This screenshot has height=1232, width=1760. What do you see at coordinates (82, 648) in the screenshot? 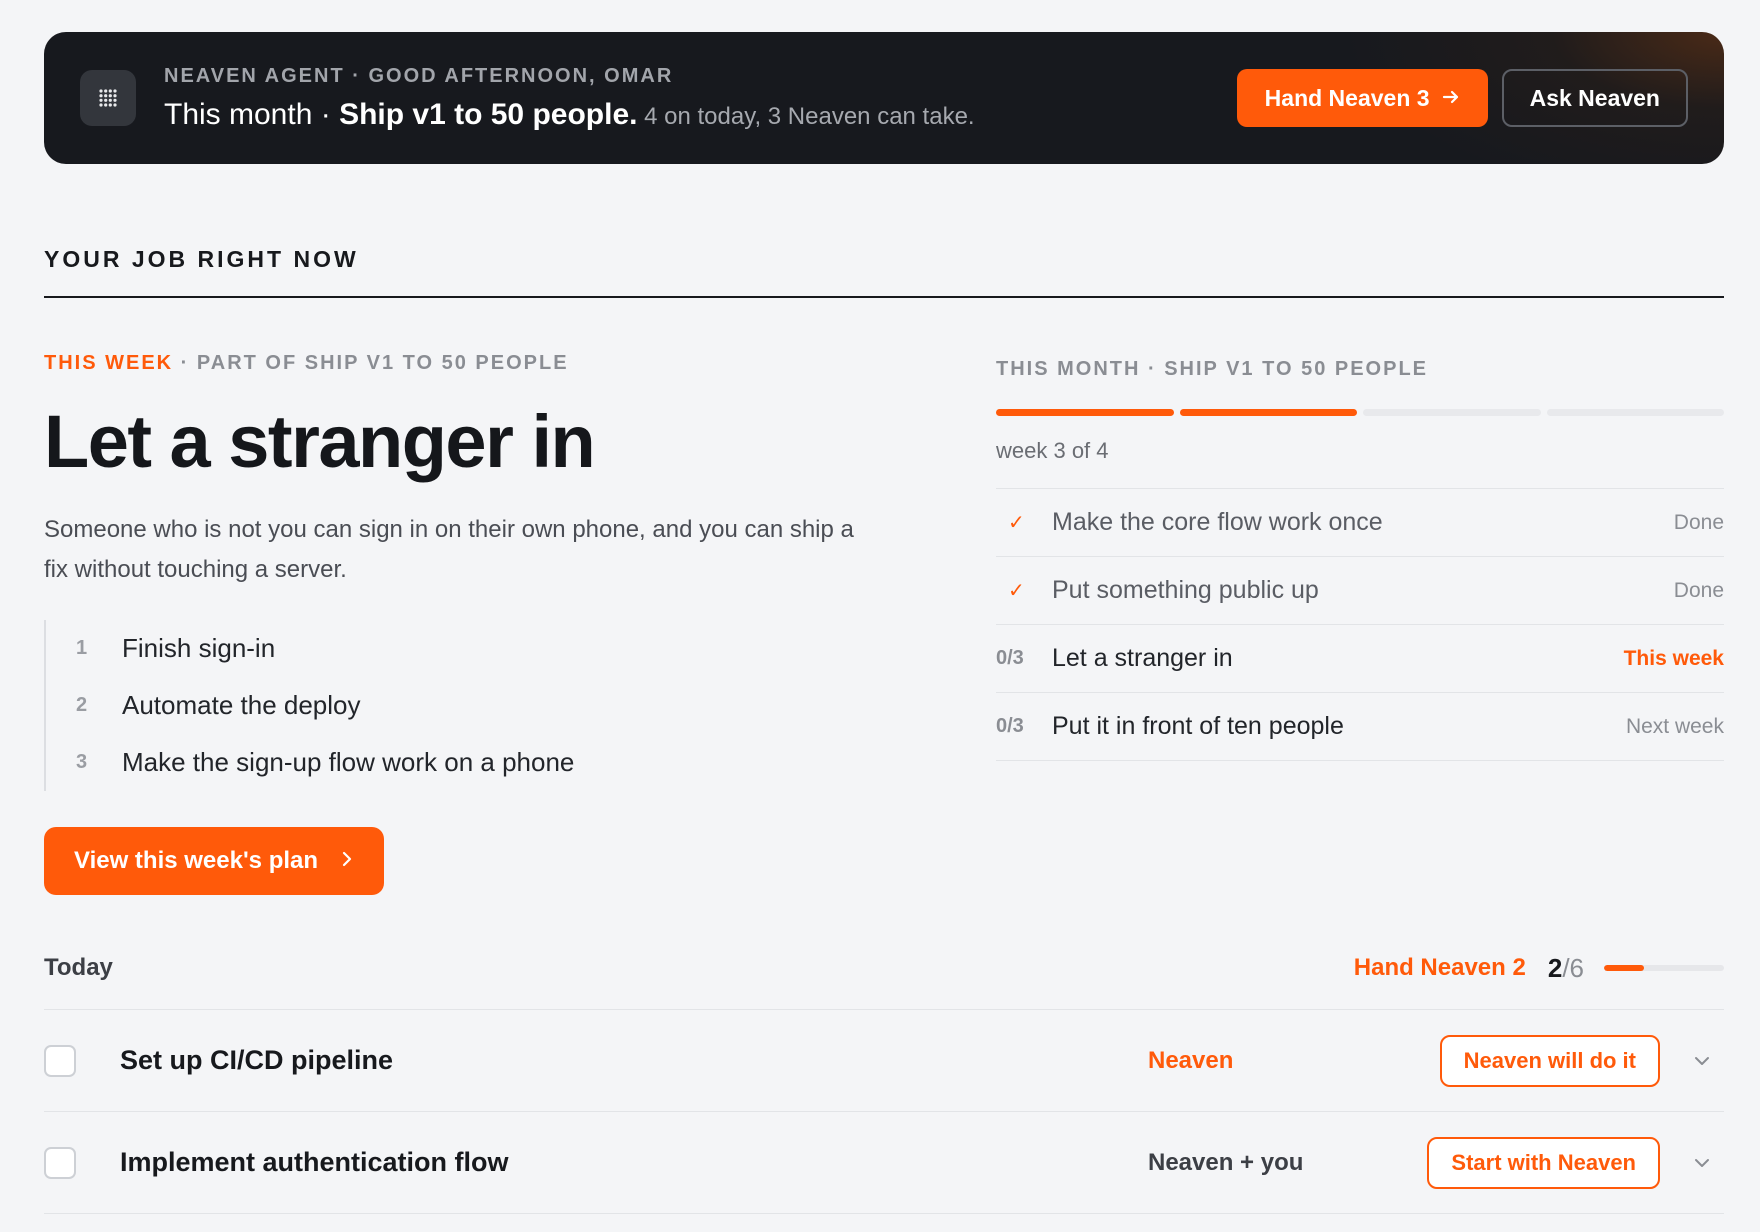
I see `step-number: 1` at bounding box center [82, 648].